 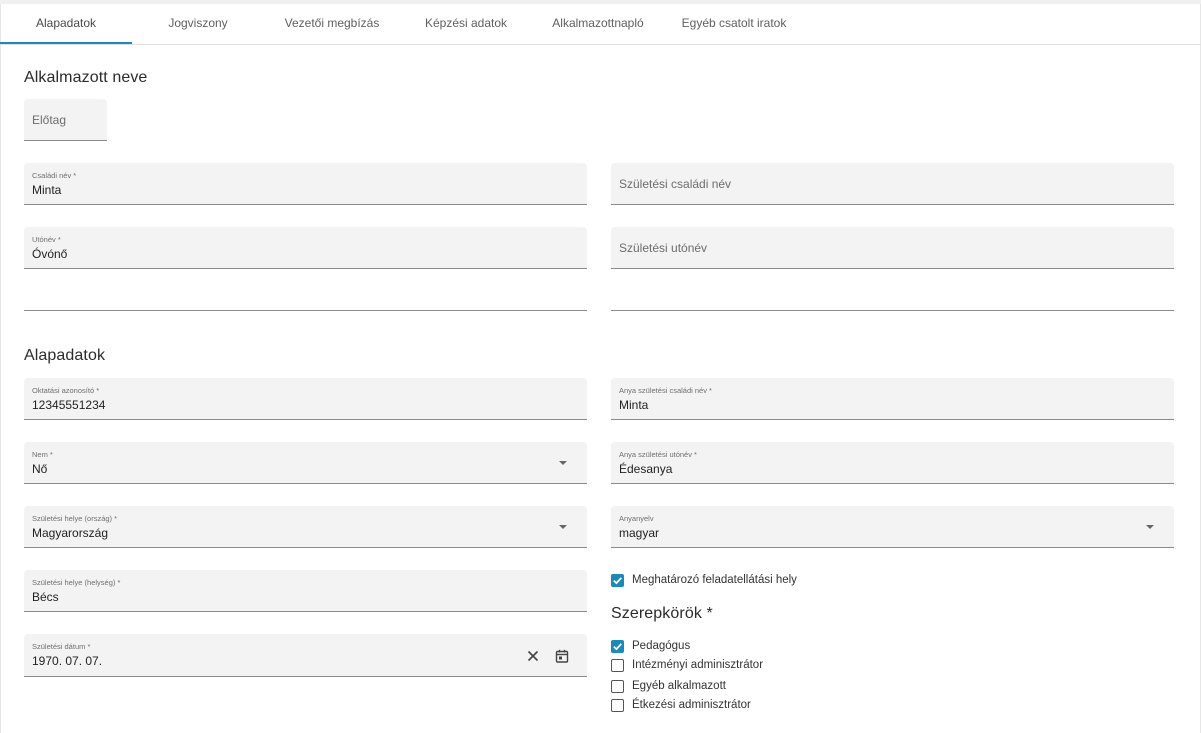 What do you see at coordinates (892, 463) in the screenshot?
I see `mother-given-name-field: Anya születési utónév * Édesanya` at bounding box center [892, 463].